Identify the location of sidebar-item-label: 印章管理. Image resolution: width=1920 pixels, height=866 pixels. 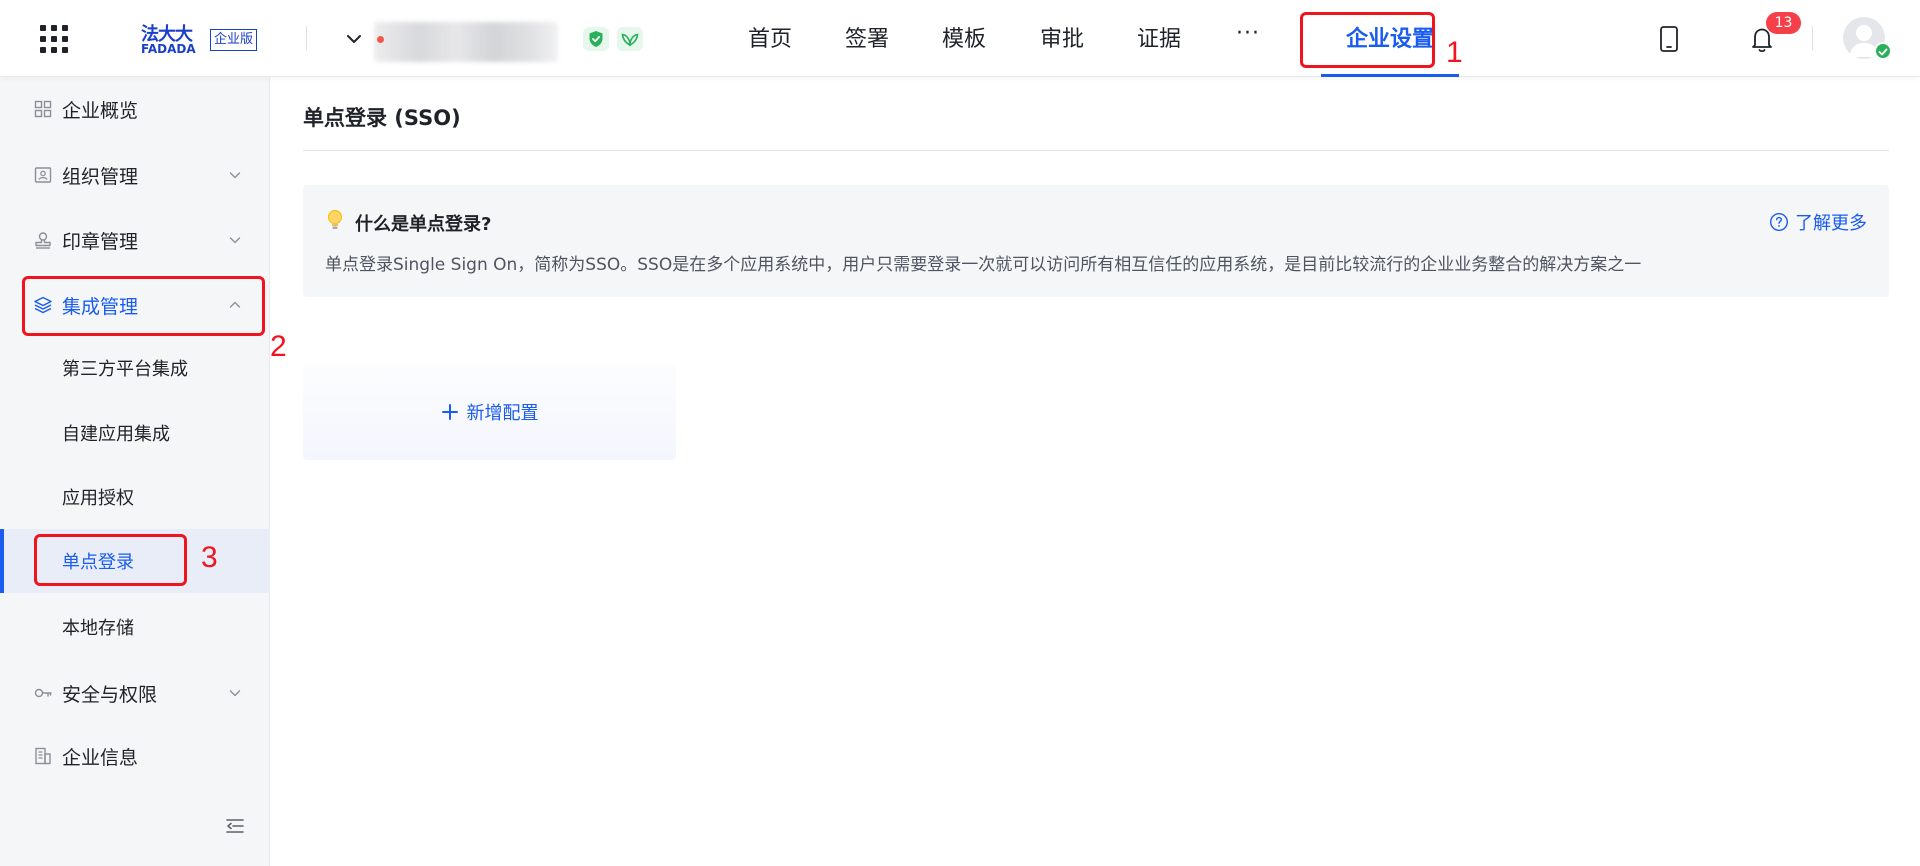
(100, 241).